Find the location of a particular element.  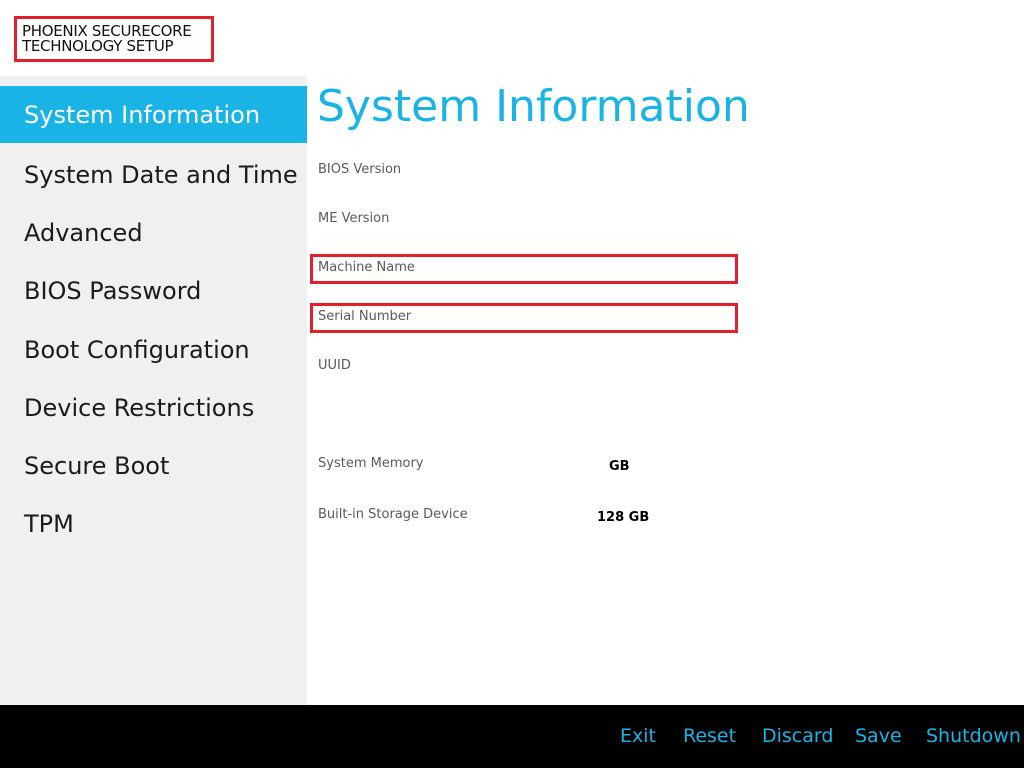

storage-device-label: Built-in Storage Device is located at coordinates (393, 514).